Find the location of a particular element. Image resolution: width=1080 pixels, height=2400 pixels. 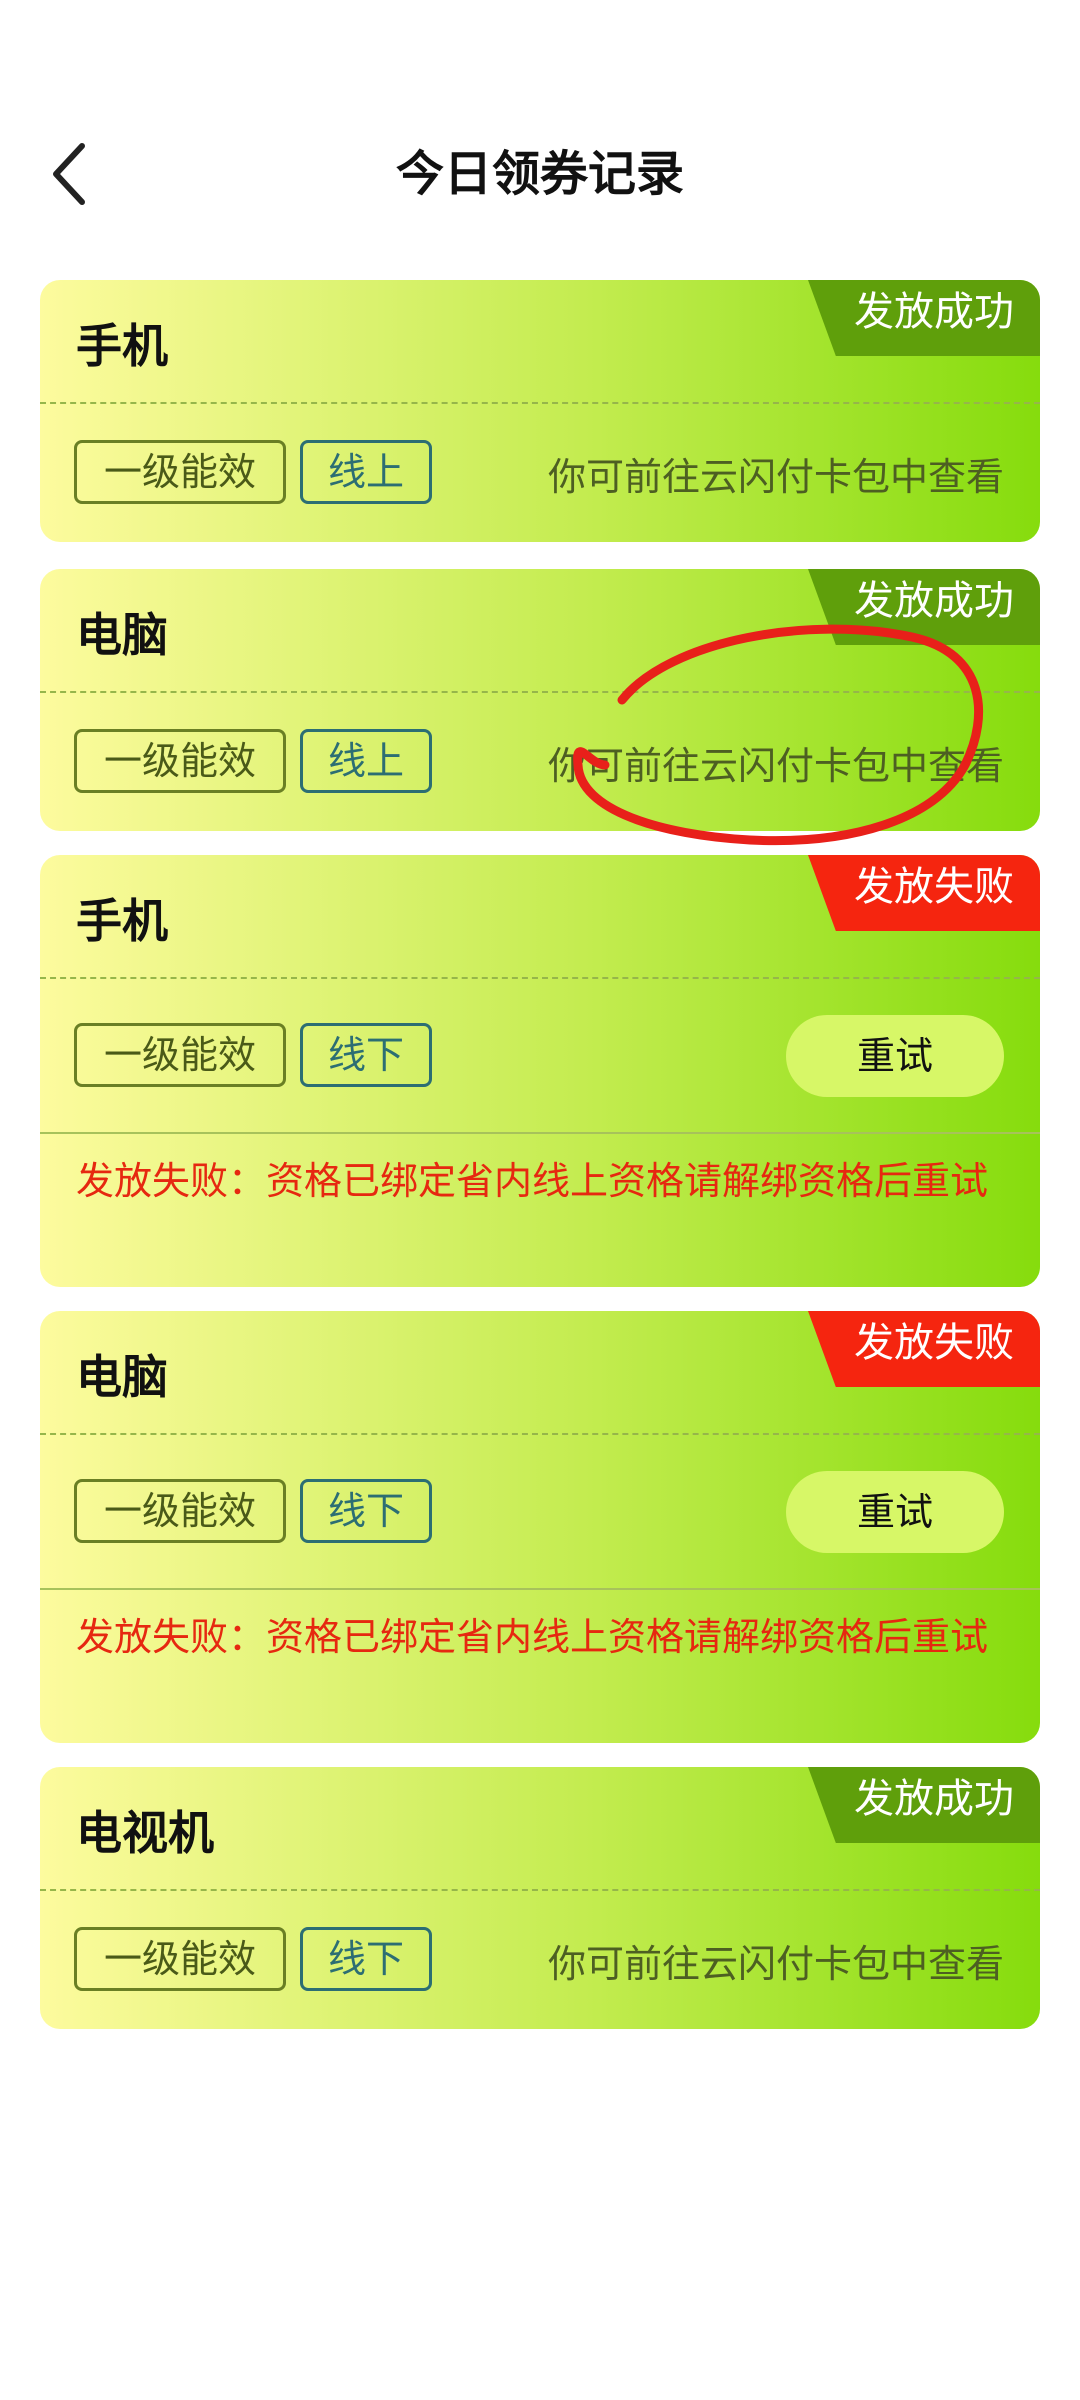

record-card: 发放成功 手机 一级能效 线上 你可前往云闪付卡包中查看 is located at coordinates (540, 411).